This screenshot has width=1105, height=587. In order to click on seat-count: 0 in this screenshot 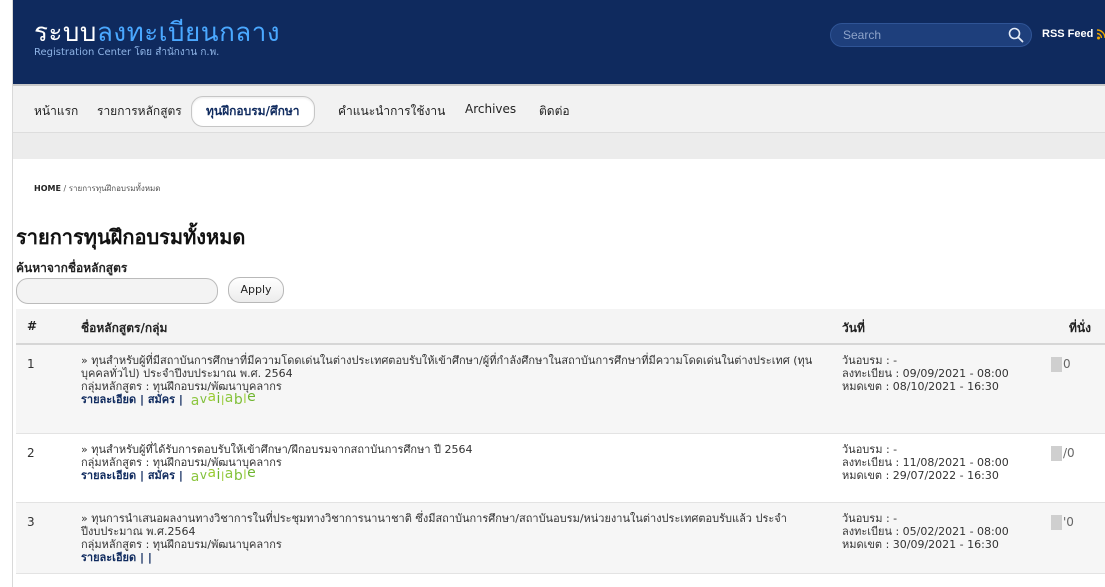, I will do `click(1067, 364)`.